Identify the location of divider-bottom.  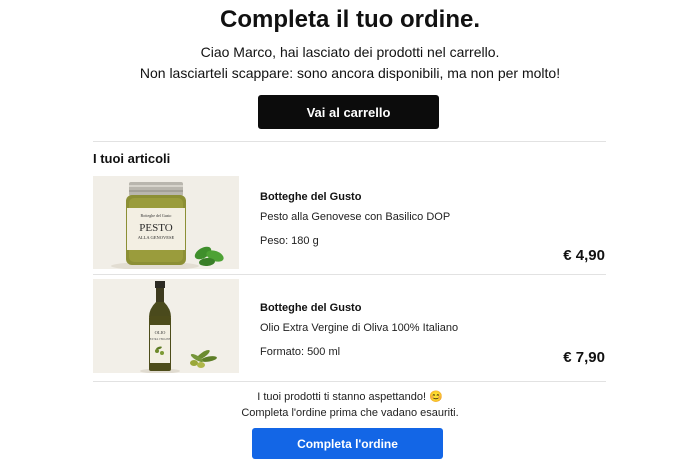
(349, 381).